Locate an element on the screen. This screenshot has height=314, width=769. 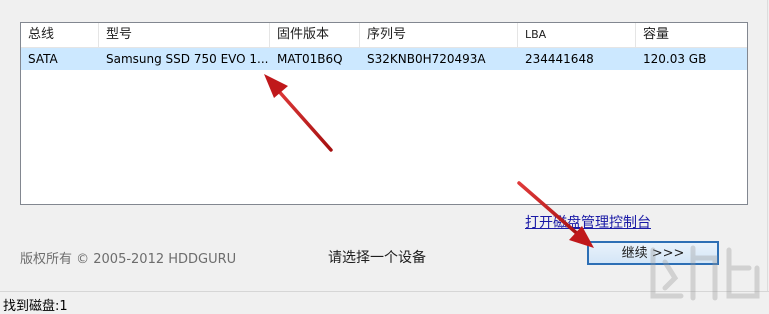
copyright-text: 版权所有 © 2005-2012 HDDGURU is located at coordinates (128, 259).